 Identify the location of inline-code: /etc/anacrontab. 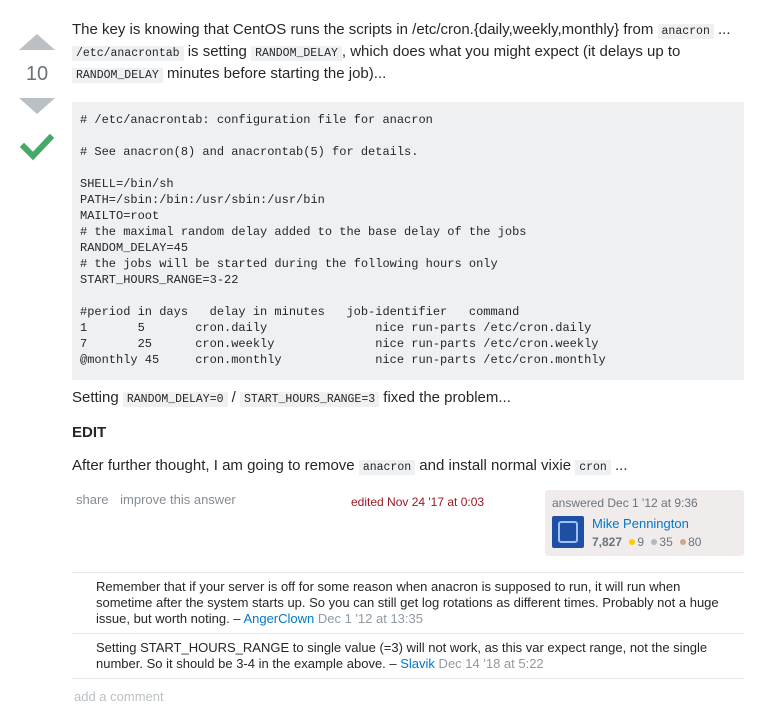
(128, 53).